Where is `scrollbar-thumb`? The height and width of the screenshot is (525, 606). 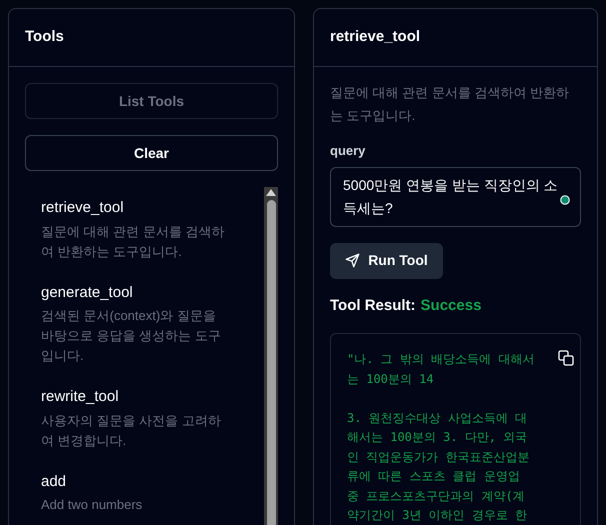
scrollbar-thumb is located at coordinates (271, 362).